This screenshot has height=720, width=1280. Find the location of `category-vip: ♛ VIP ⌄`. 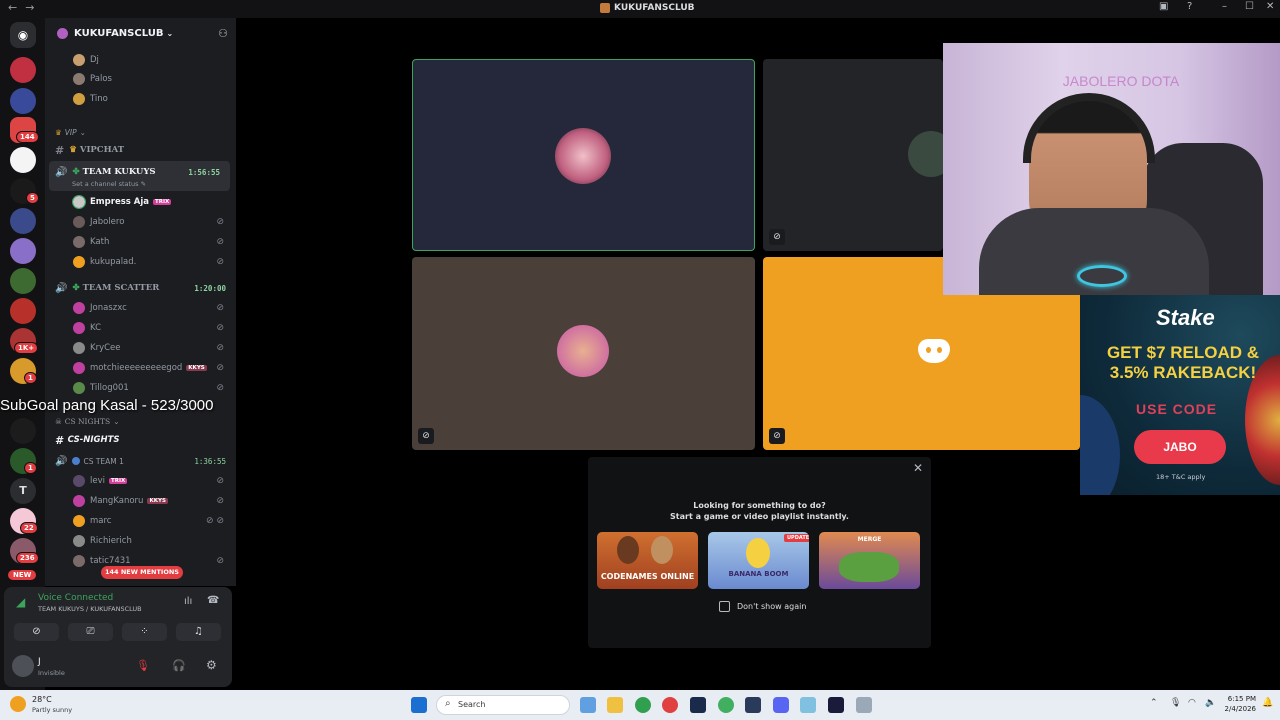

category-vip: ♛ VIP ⌄ is located at coordinates (140, 132).